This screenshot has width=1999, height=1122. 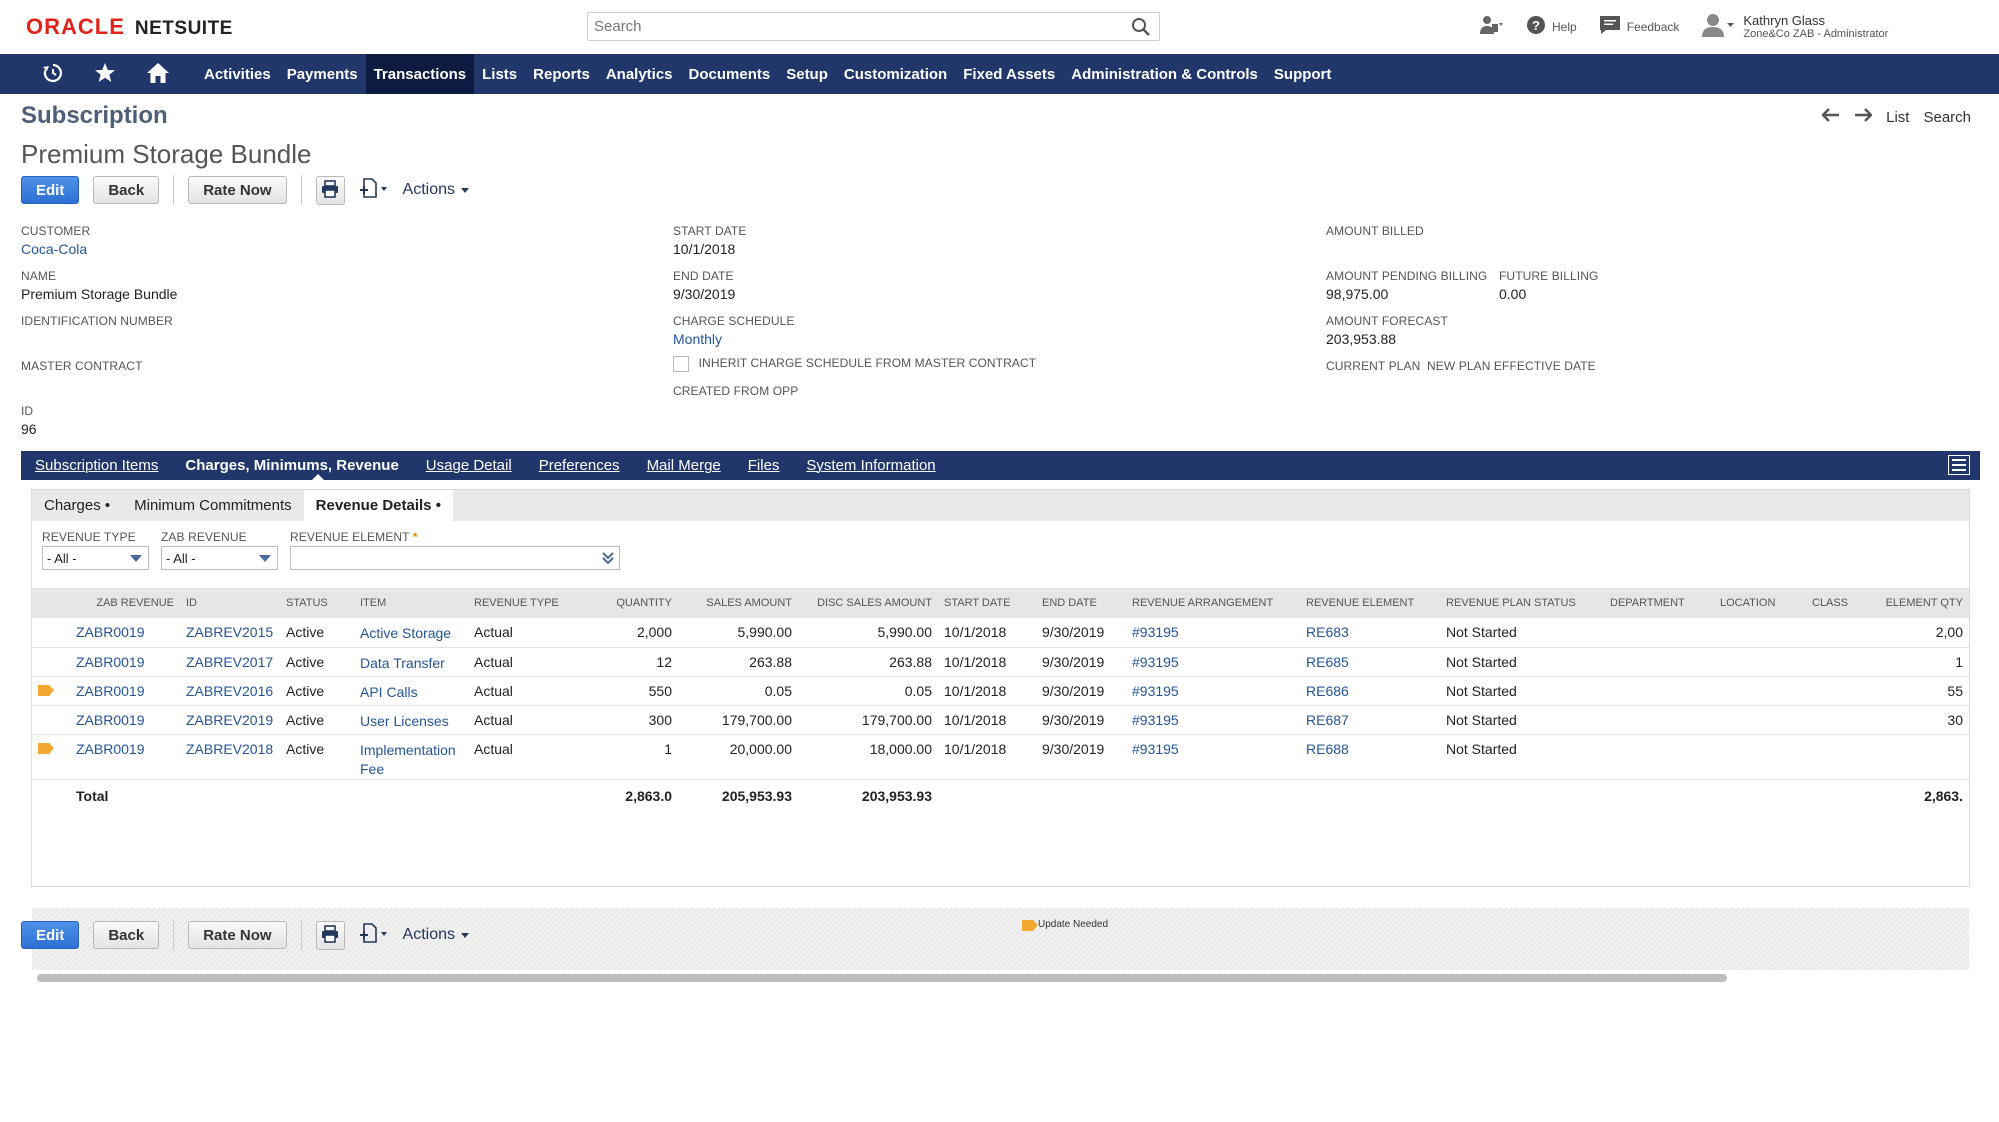 I want to click on nav-lists: Lists, so click(x=499, y=74).